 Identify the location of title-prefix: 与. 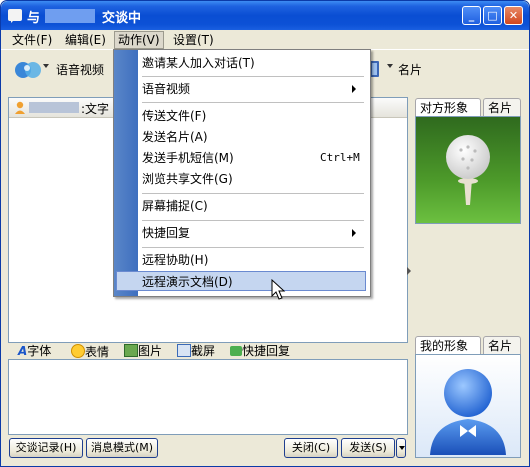
(34, 18).